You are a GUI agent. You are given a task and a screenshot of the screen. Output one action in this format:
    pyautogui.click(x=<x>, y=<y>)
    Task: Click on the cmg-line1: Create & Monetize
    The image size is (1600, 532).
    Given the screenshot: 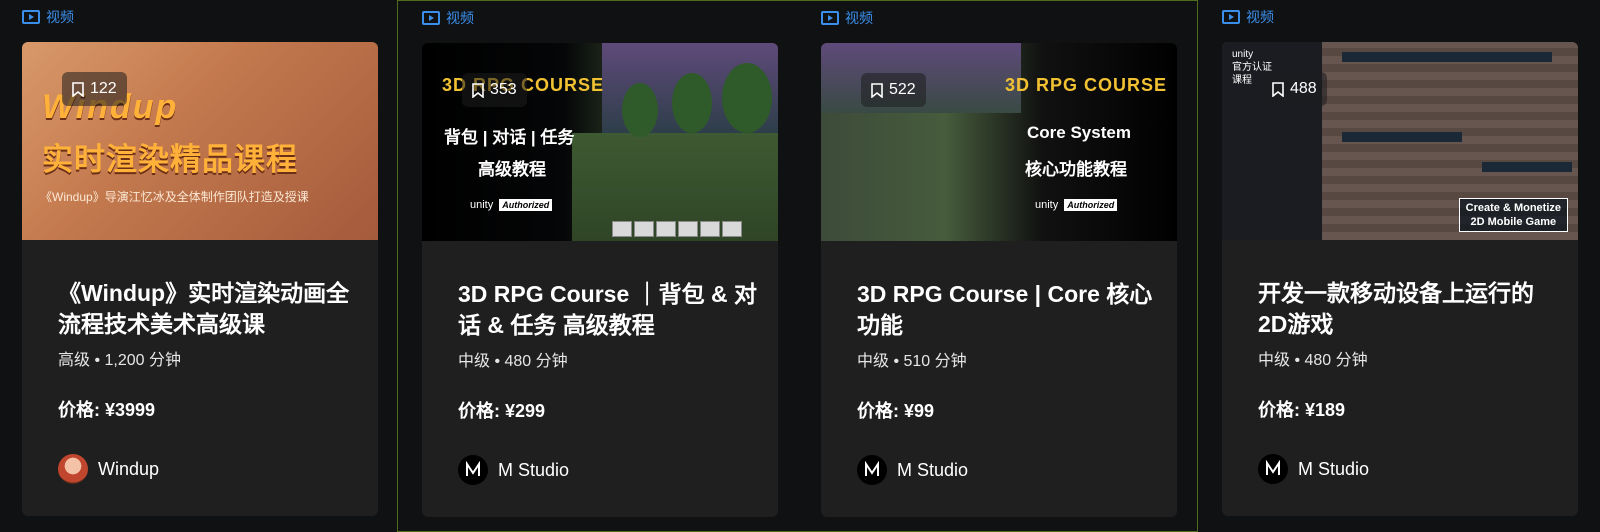 What is the action you would take?
    pyautogui.click(x=1513, y=208)
    